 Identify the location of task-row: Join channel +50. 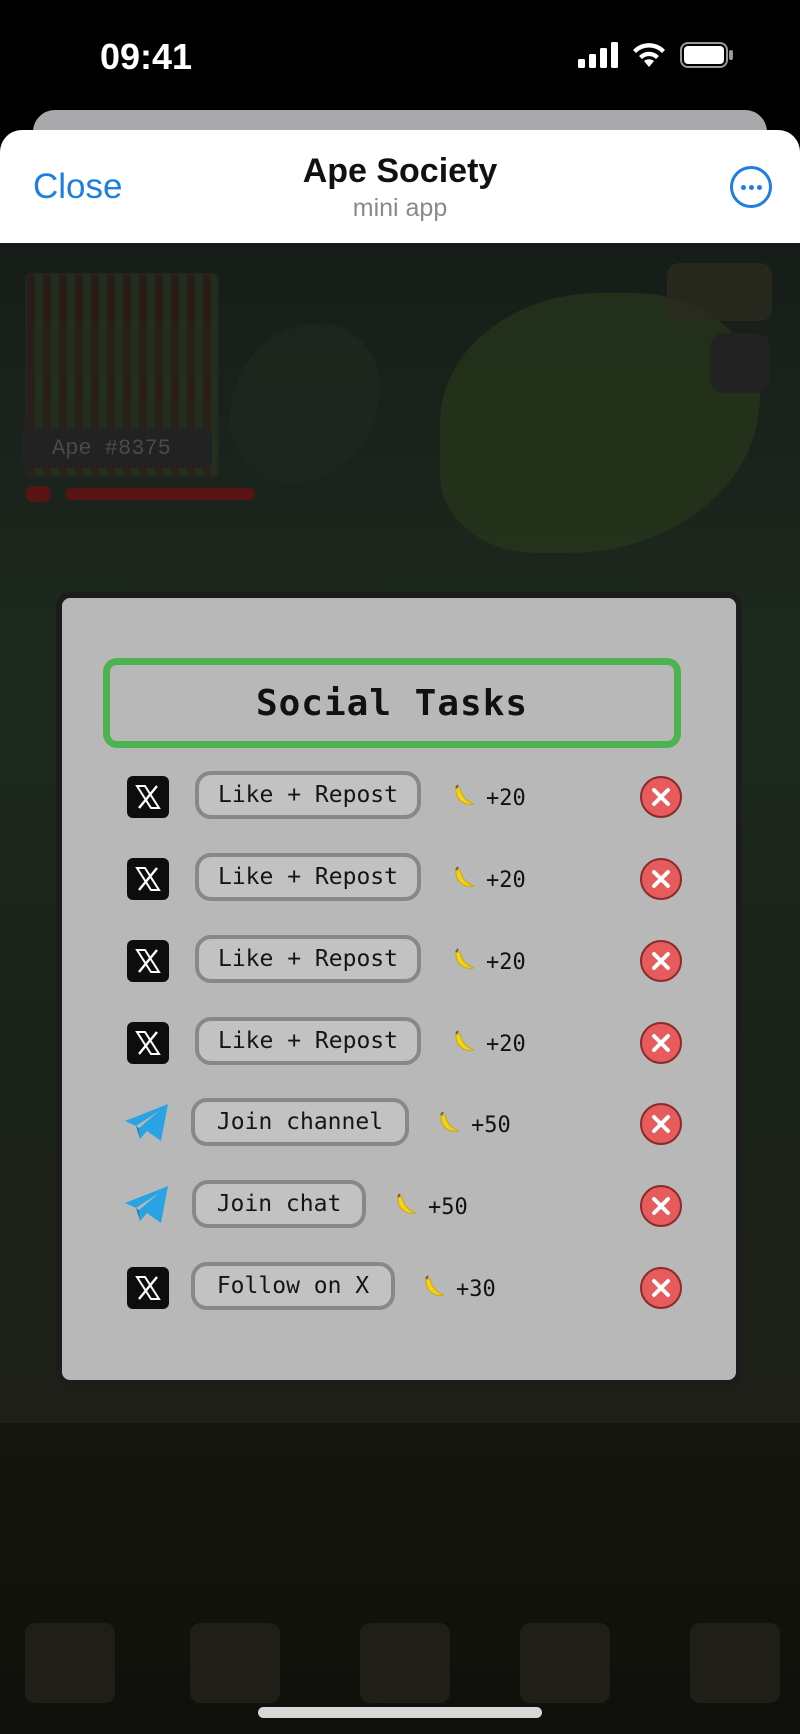
(399, 1125).